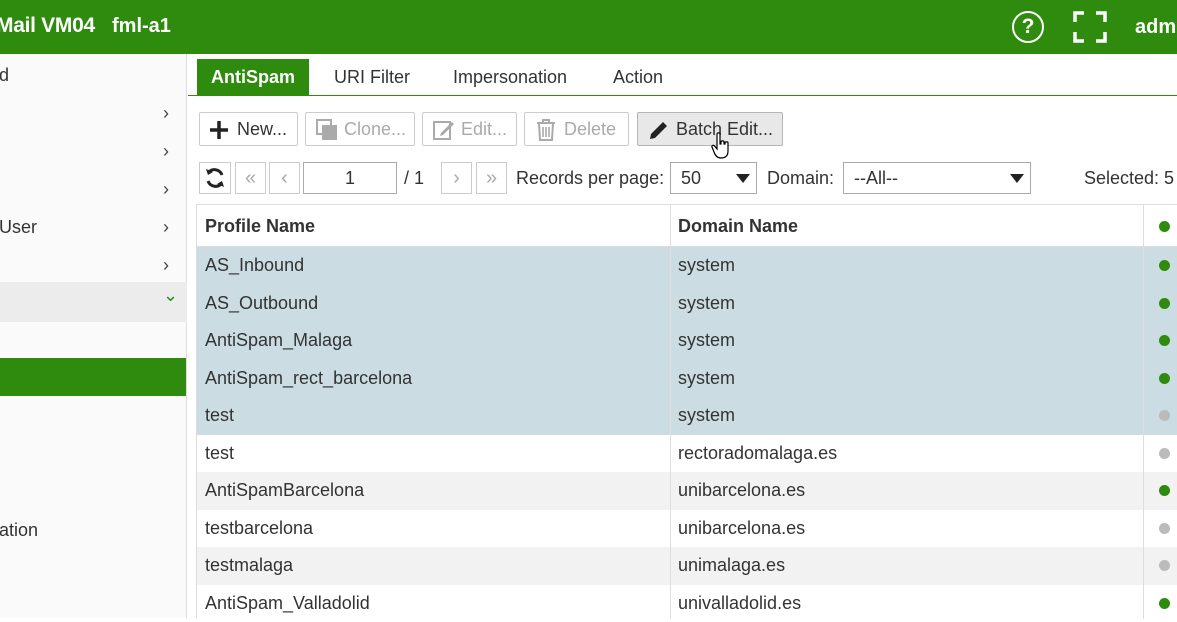  What do you see at coordinates (141, 26) in the screenshot?
I see `host-name: fml-a1` at bounding box center [141, 26].